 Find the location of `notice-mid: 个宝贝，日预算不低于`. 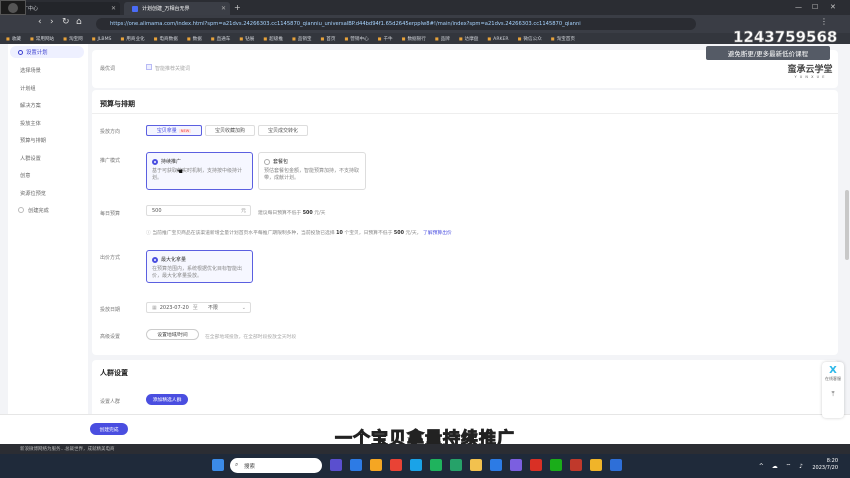

notice-mid: 个宝贝，日预算不低于 is located at coordinates (368, 233).